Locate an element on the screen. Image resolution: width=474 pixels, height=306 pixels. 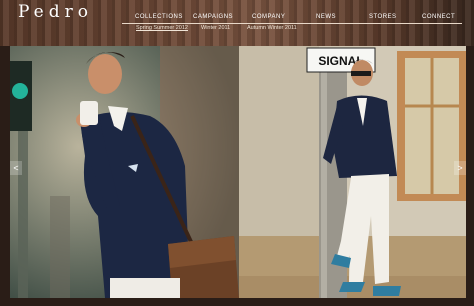
subnav-winter-2011: Winter 2011 is located at coordinates (215, 28).